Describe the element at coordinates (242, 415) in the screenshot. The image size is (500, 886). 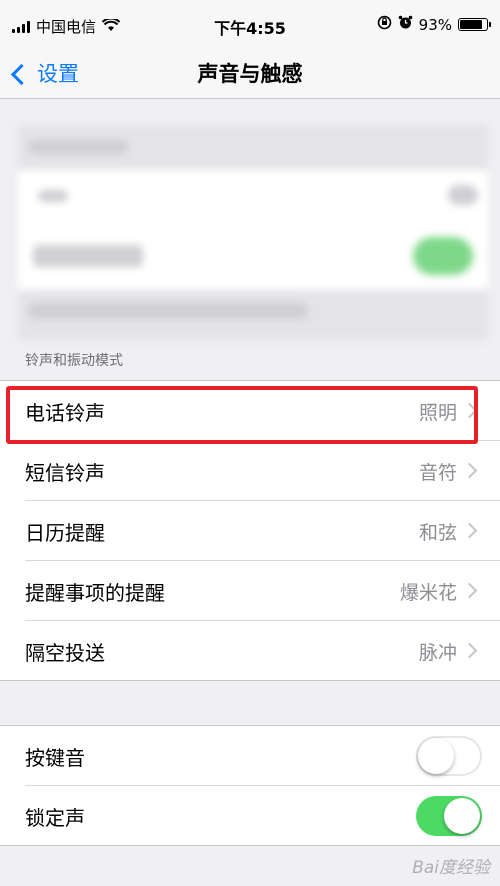
I see `highlight-box` at that location.